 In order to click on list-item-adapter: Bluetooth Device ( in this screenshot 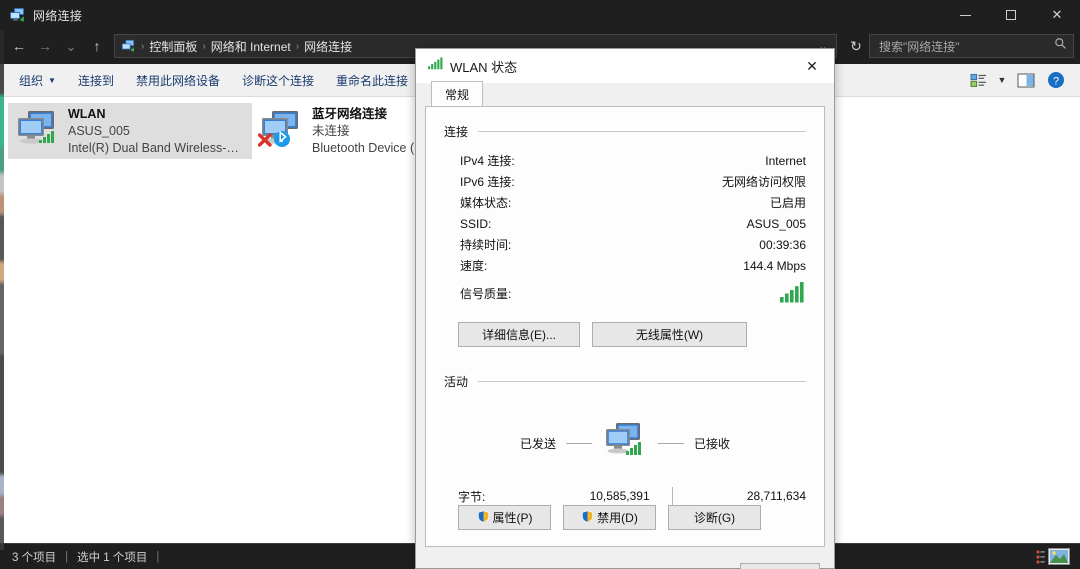, I will do `click(363, 147)`.